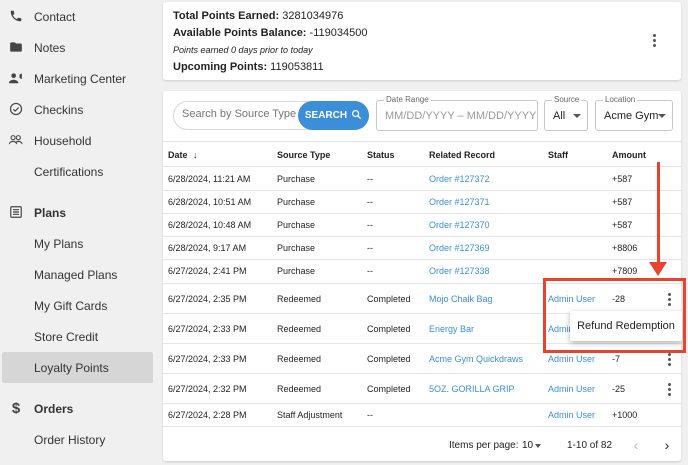  I want to click on search-input, so click(241, 114).